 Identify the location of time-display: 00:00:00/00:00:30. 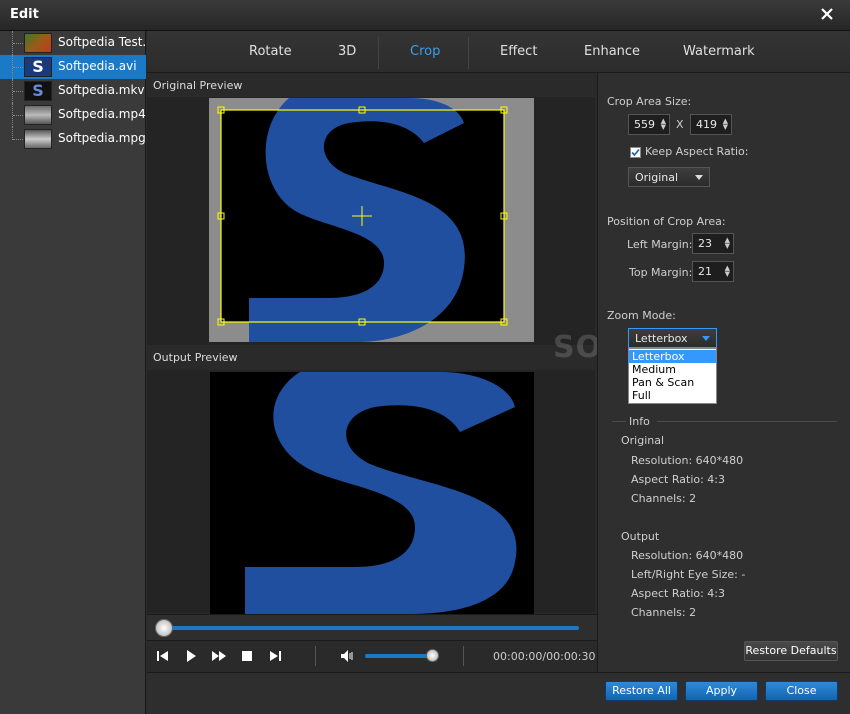
(544, 656).